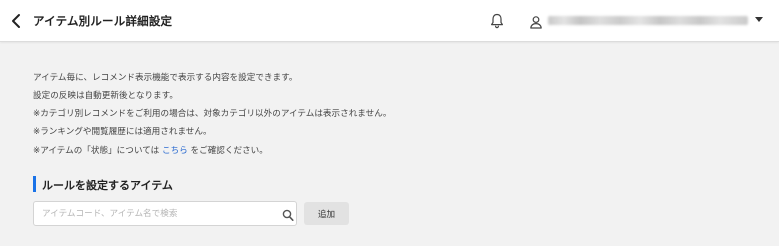 Image resolution: width=779 pixels, height=246 pixels. I want to click on description-line-1: アイテム毎に、レコメンド表示機能で表示する内容を設定できます。, so click(165, 78).